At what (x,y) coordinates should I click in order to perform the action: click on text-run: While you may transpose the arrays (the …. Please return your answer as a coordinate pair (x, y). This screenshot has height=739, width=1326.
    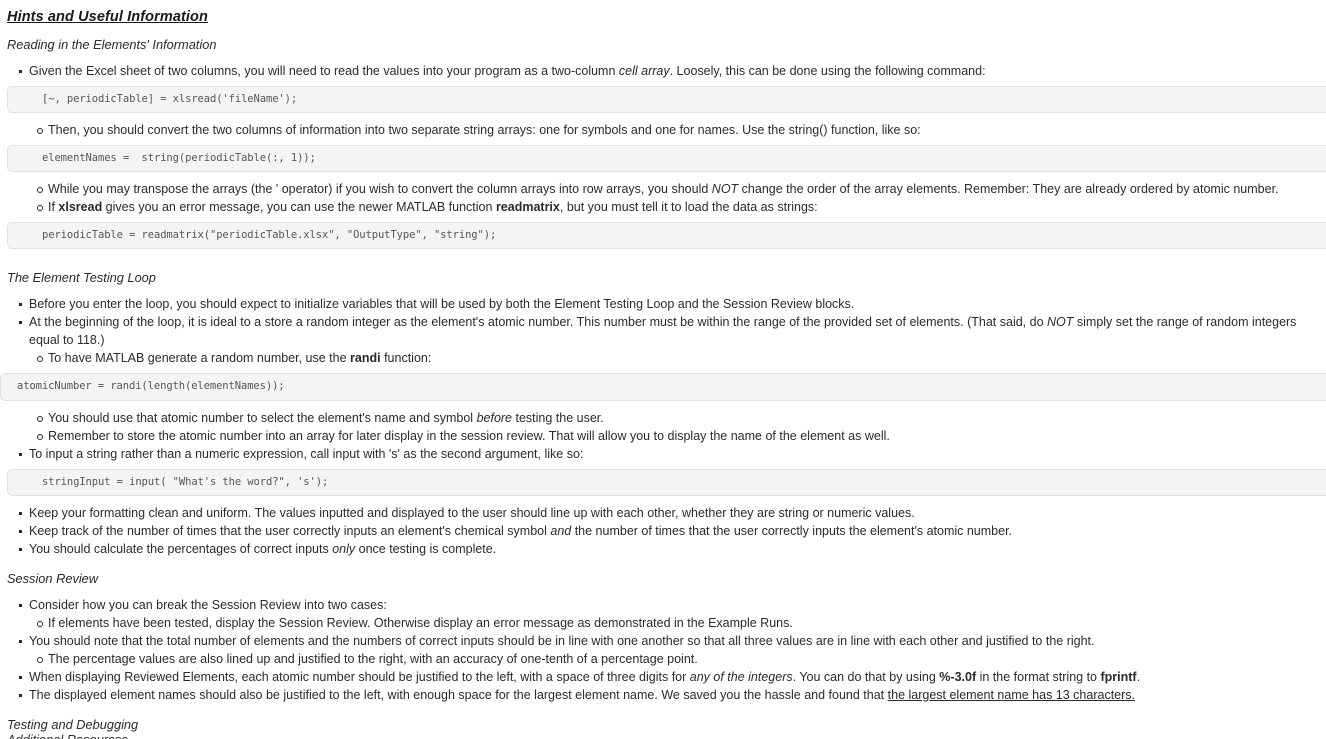
    Looking at the image, I should click on (380, 189).